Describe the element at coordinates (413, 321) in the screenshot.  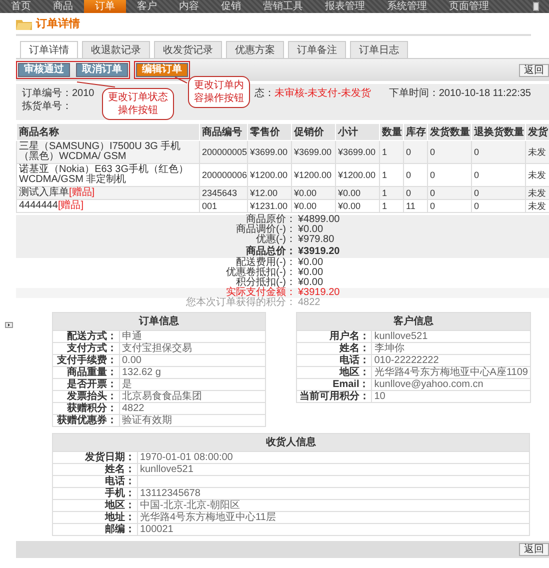
I see `section-title: 客户信息` at that location.